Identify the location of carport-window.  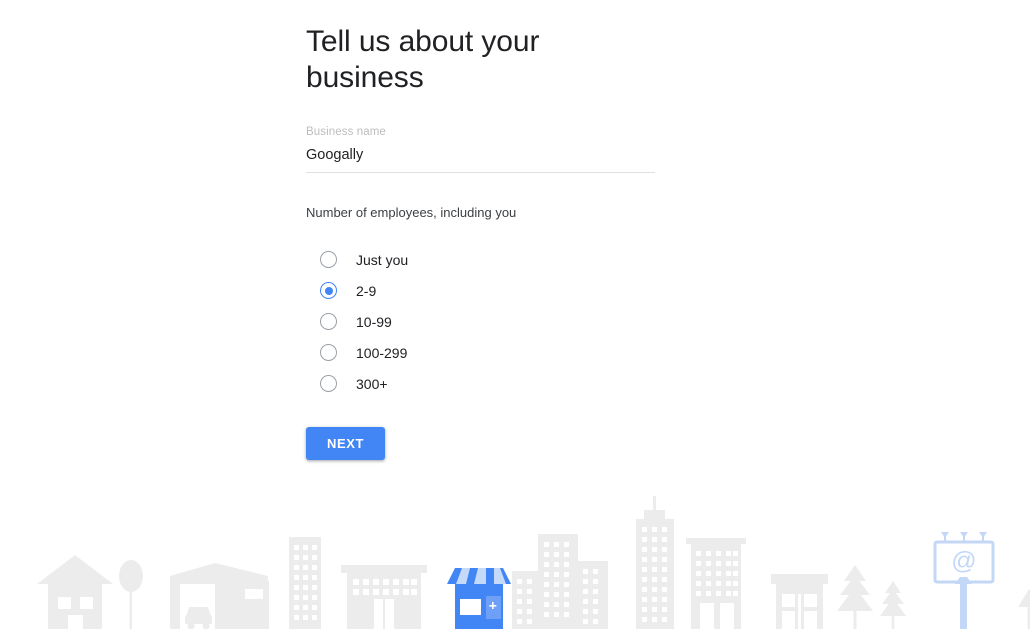
(254, 594).